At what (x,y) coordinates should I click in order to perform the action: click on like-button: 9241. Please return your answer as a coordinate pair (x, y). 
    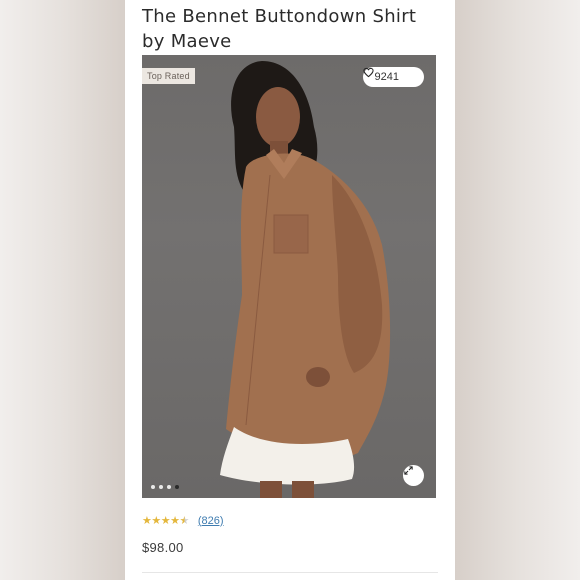
    Looking at the image, I should click on (393, 77).